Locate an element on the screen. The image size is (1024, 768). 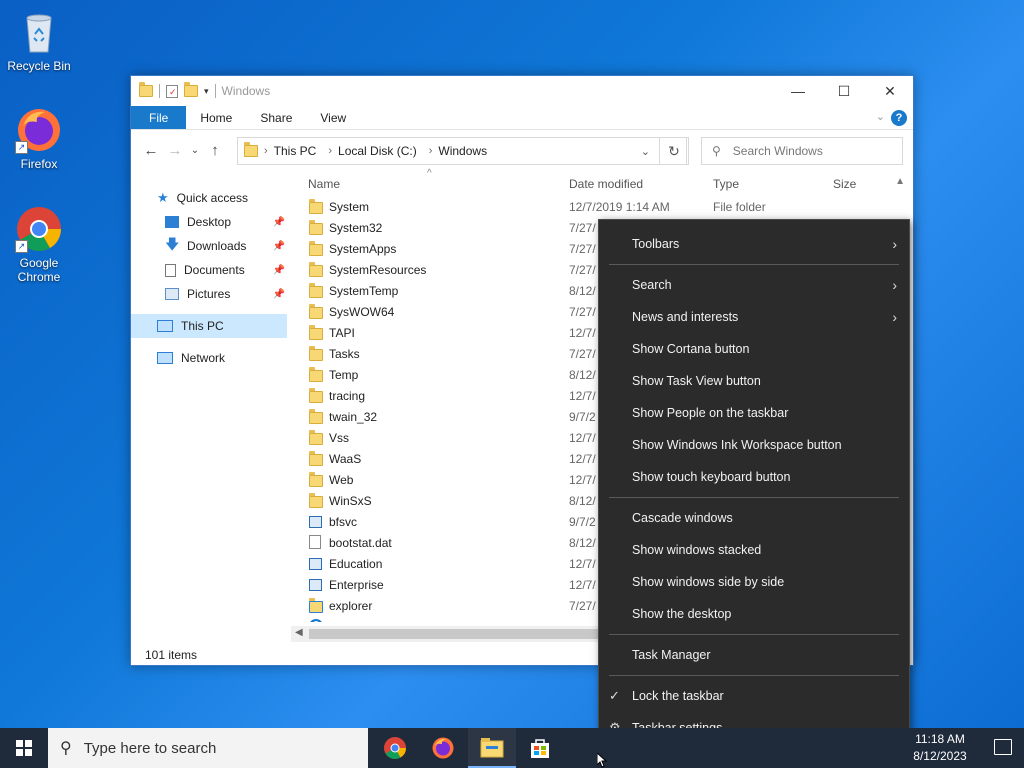
notification-center-icon is located at coordinates (1003, 747).